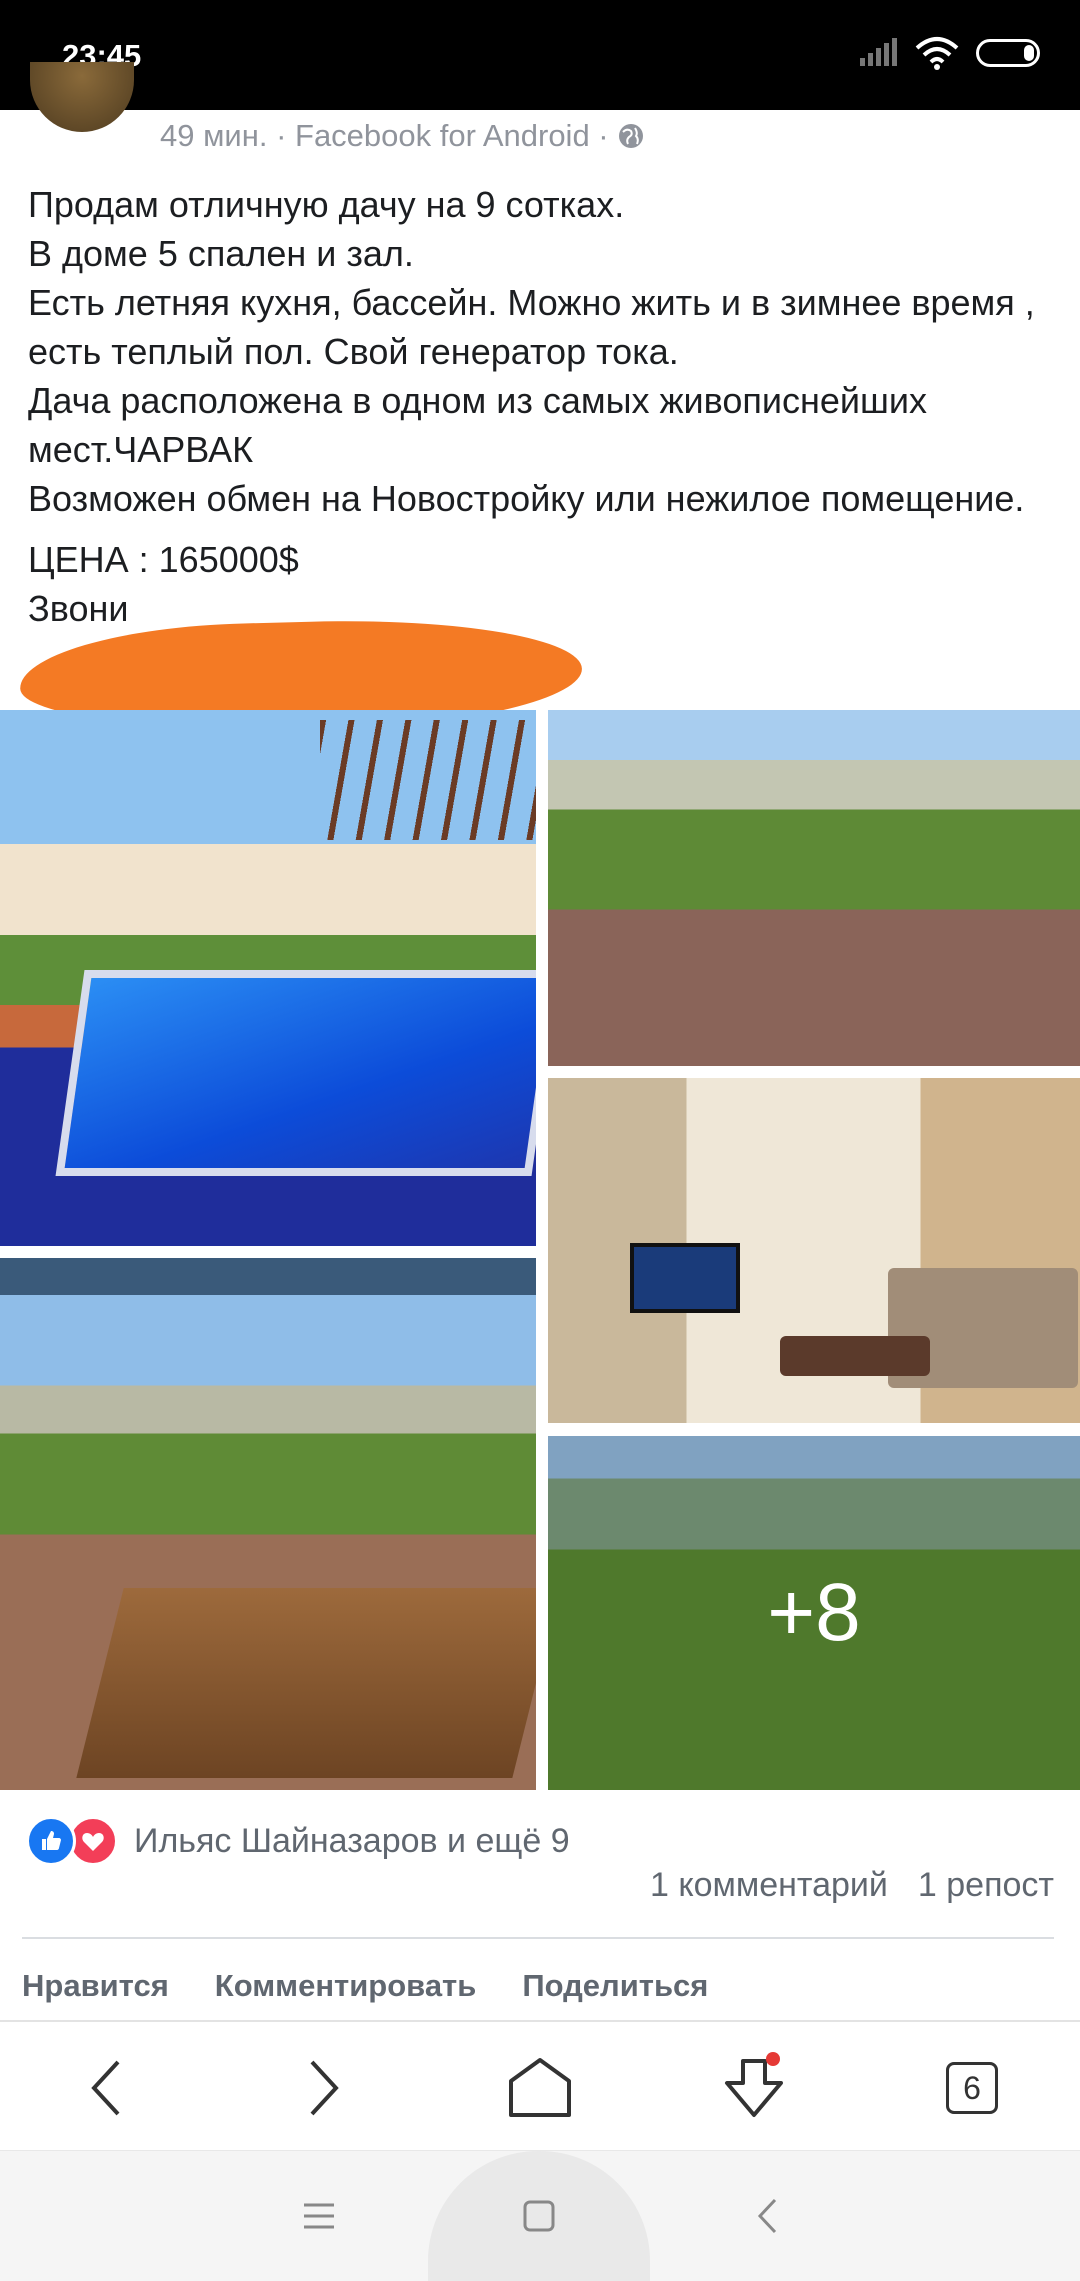 This screenshot has height=2281, width=1080. What do you see at coordinates (268, 1524) in the screenshot?
I see `photo-veranda` at bounding box center [268, 1524].